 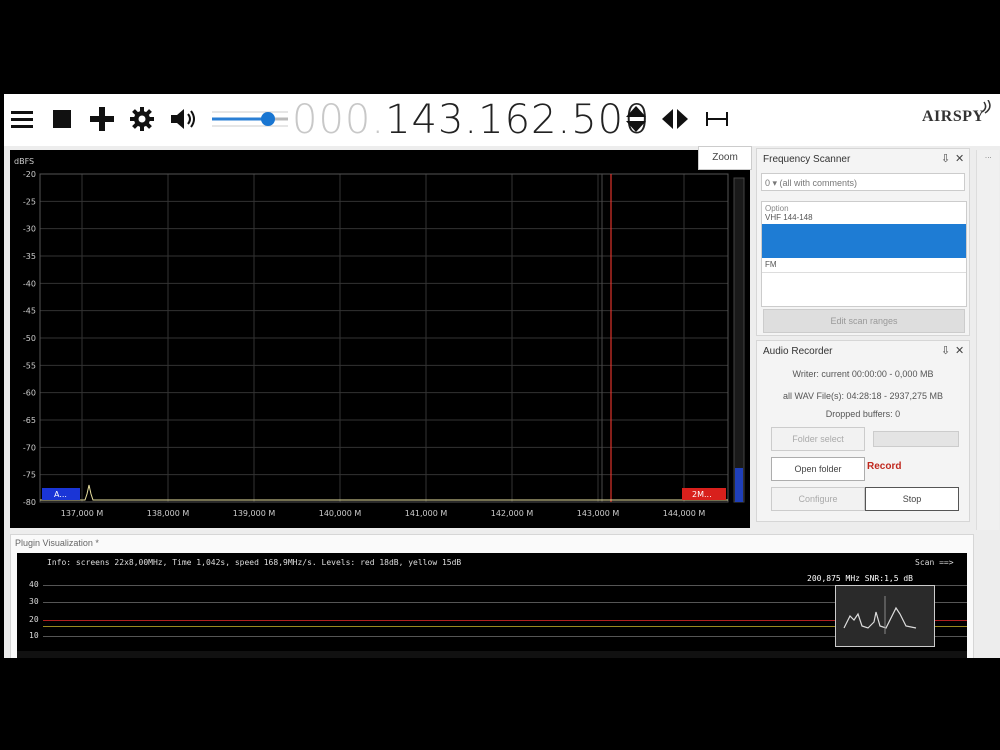 What do you see at coordinates (492, 654) in the screenshot?
I see `viz-bottom-strip` at bounding box center [492, 654].